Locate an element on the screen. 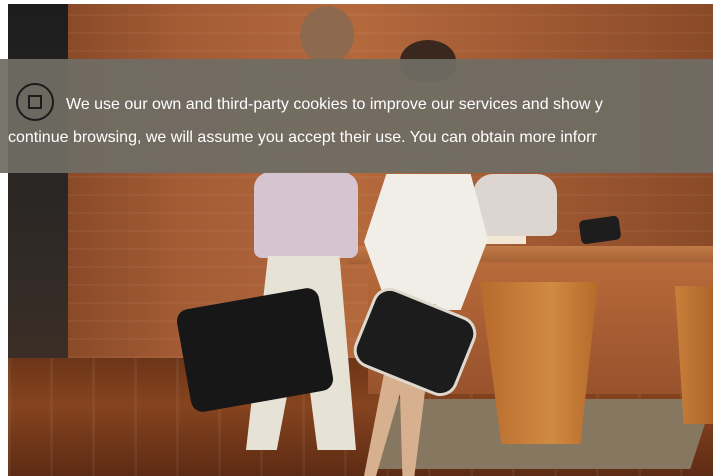 The height and width of the screenshot is (476, 713). hero-man-head is located at coordinates (327, 35).